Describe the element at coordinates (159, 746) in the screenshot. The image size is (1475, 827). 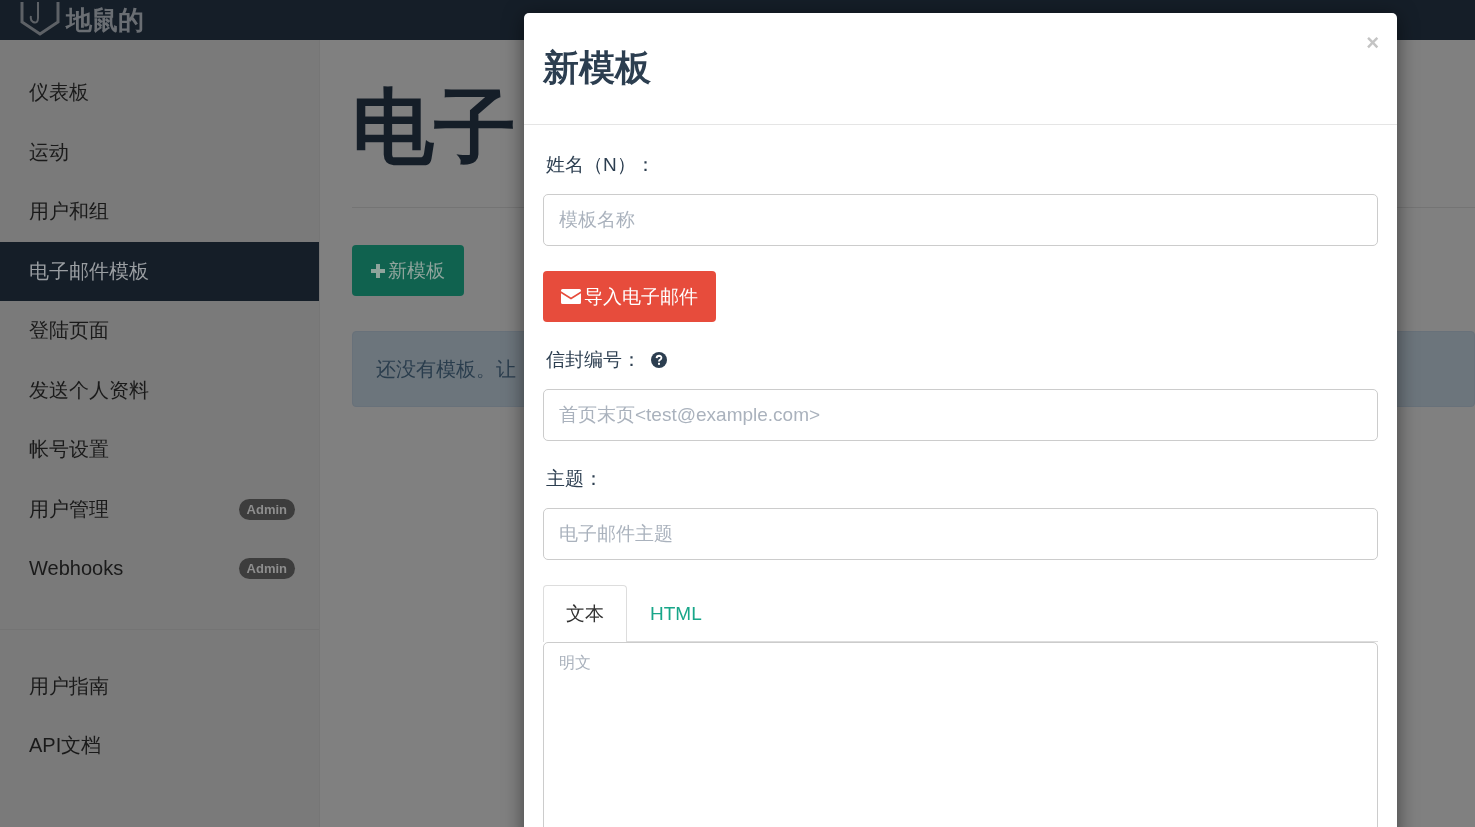
I see `sidebar-item: API文档` at that location.